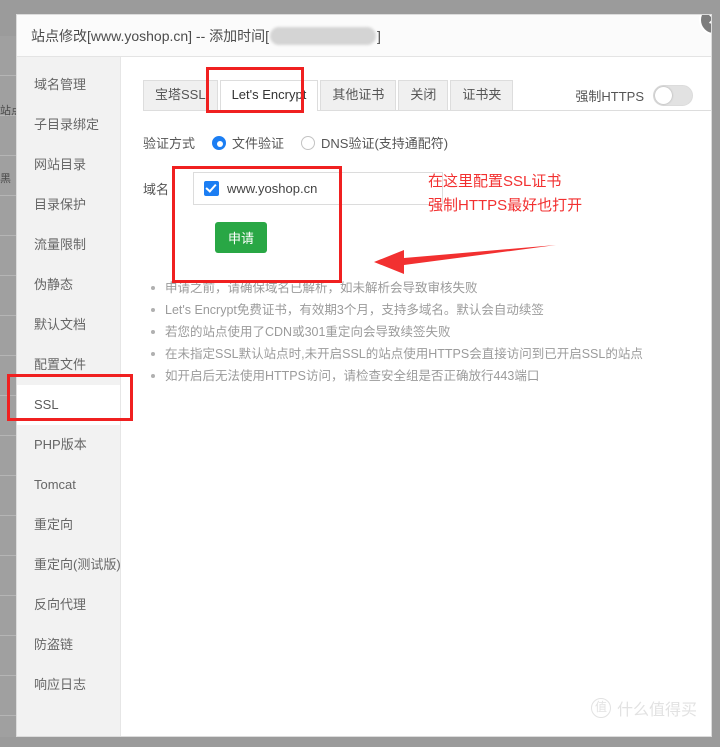  Describe the element at coordinates (68, 405) in the screenshot. I see `sidebar-item-ssl: SSL` at that location.